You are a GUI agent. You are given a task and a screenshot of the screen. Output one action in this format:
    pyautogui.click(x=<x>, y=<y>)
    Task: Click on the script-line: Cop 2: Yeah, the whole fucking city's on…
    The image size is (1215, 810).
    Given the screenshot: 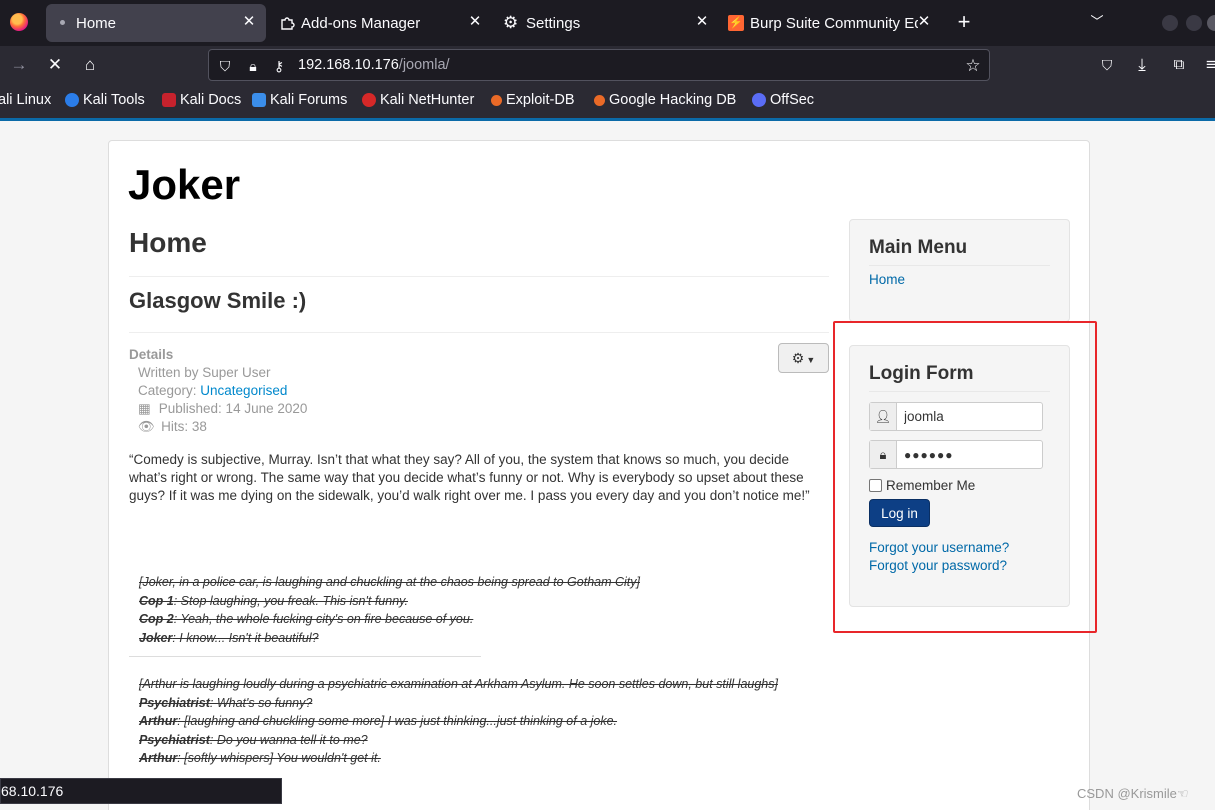 What is the action you would take?
    pyautogui.click(x=306, y=619)
    